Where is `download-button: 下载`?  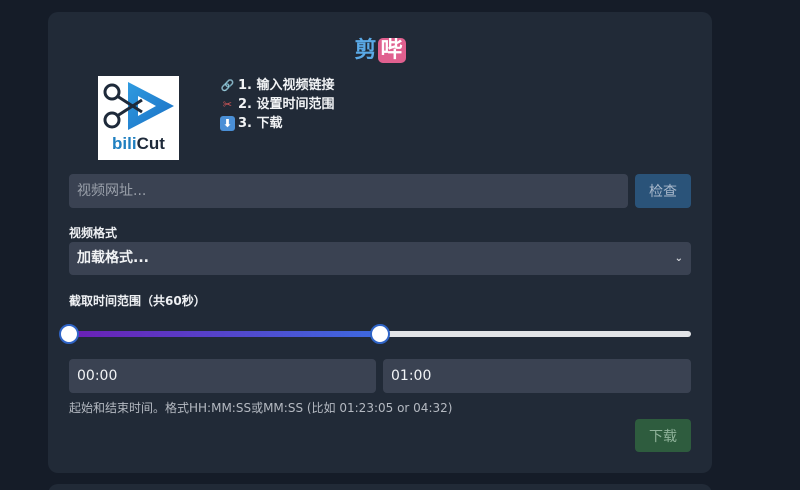 download-button: 下载 is located at coordinates (663, 435).